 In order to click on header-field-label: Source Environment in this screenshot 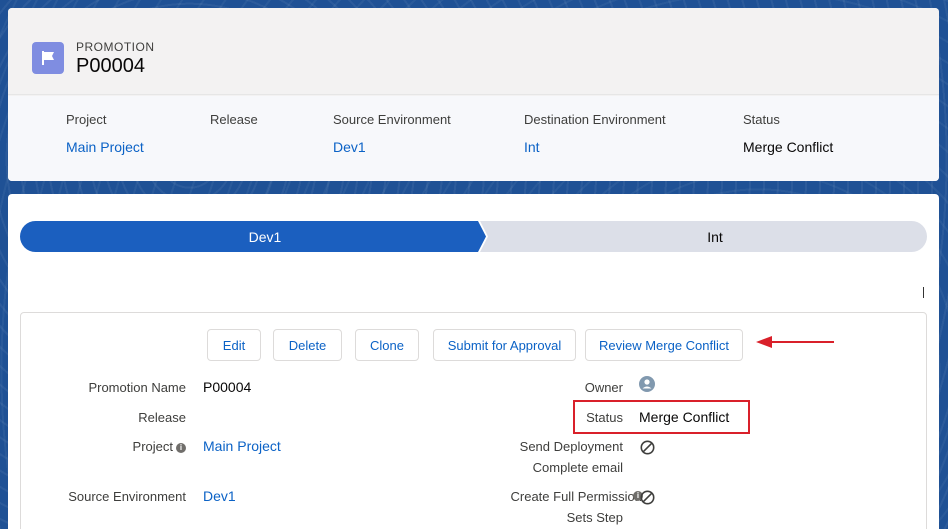, I will do `click(392, 119)`.